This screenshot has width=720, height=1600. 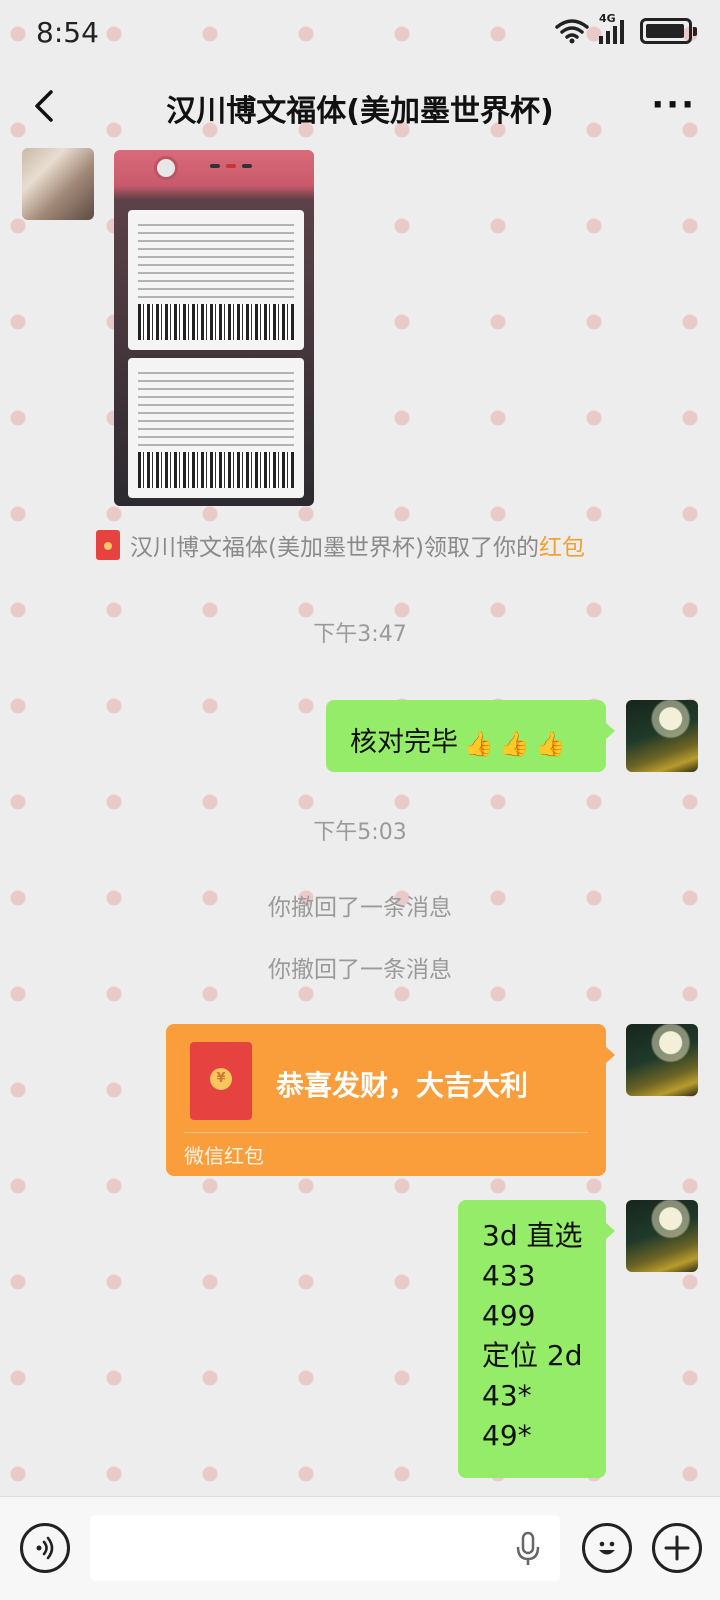 What do you see at coordinates (507, 1435) in the screenshot?
I see `message-line: 49*` at bounding box center [507, 1435].